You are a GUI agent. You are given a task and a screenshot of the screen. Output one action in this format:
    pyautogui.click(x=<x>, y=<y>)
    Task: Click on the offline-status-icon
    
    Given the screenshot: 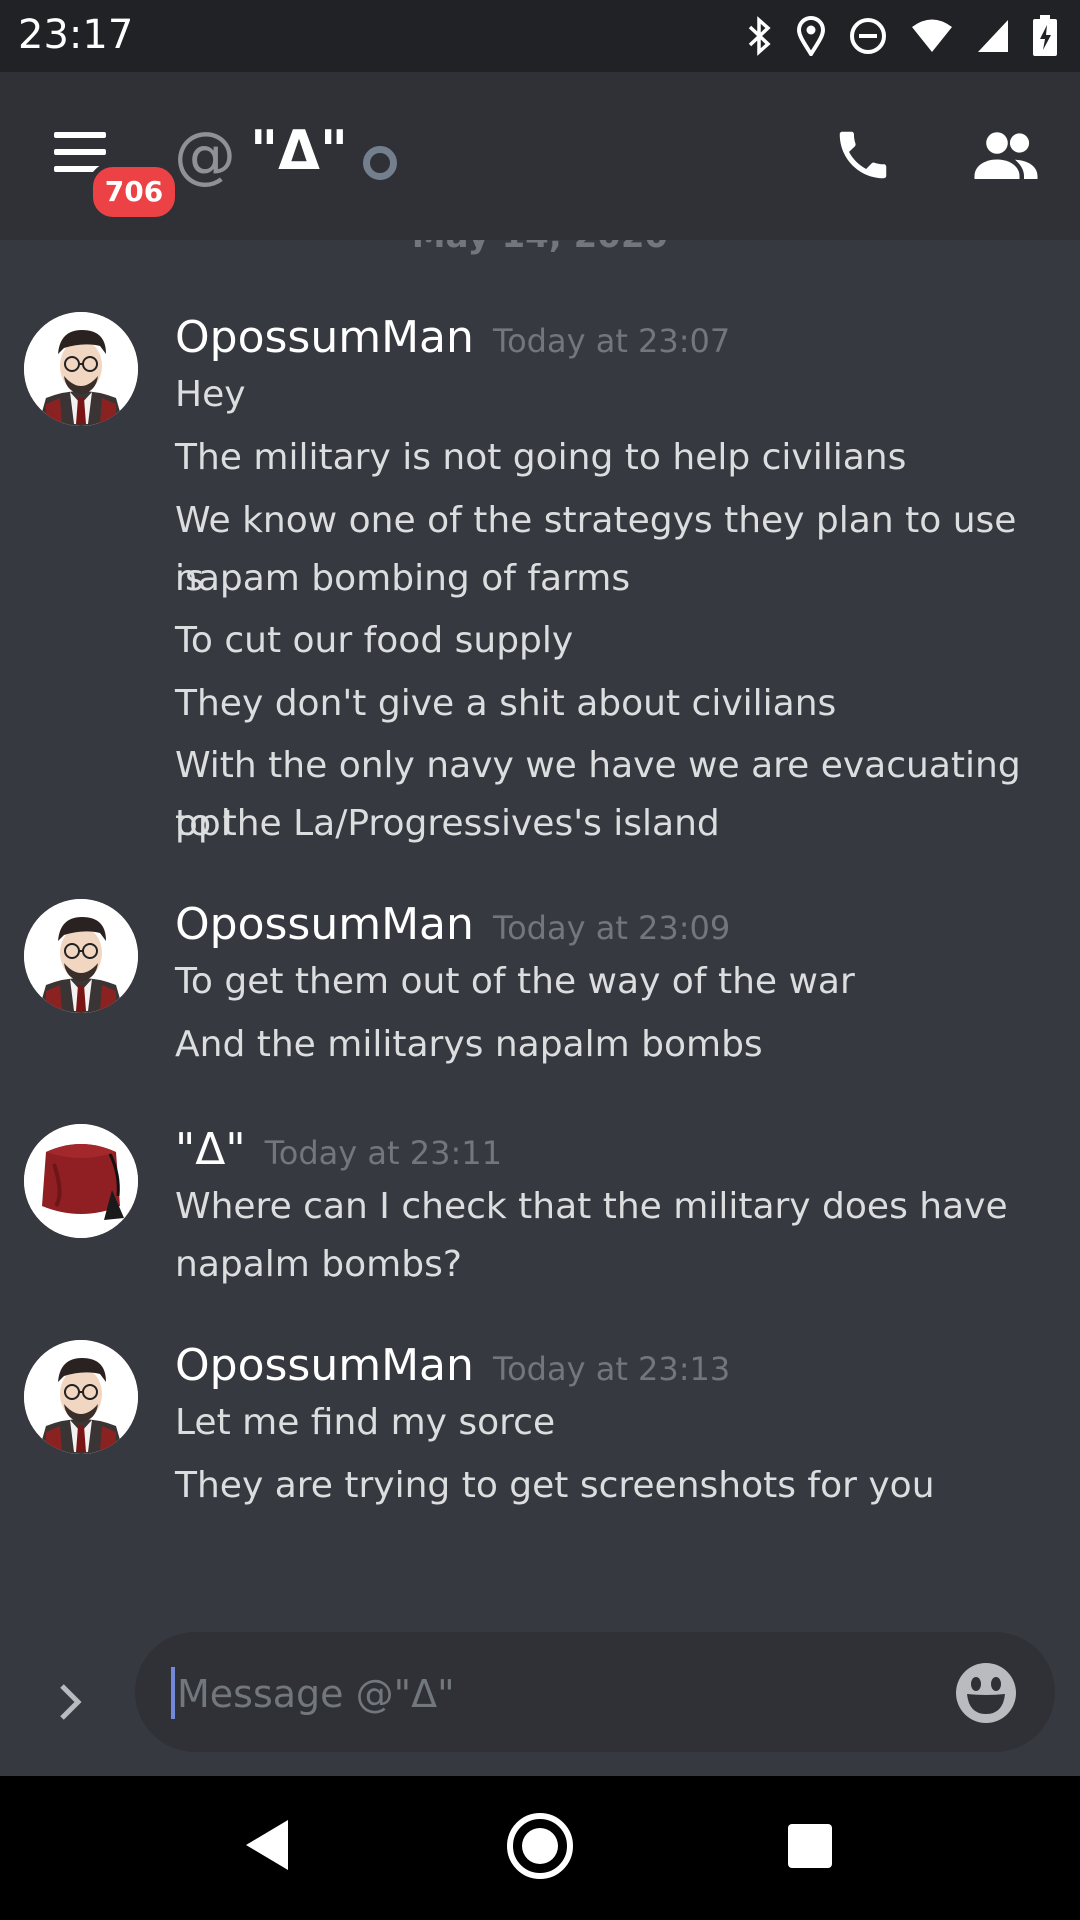 What is the action you would take?
    pyautogui.click(x=380, y=163)
    